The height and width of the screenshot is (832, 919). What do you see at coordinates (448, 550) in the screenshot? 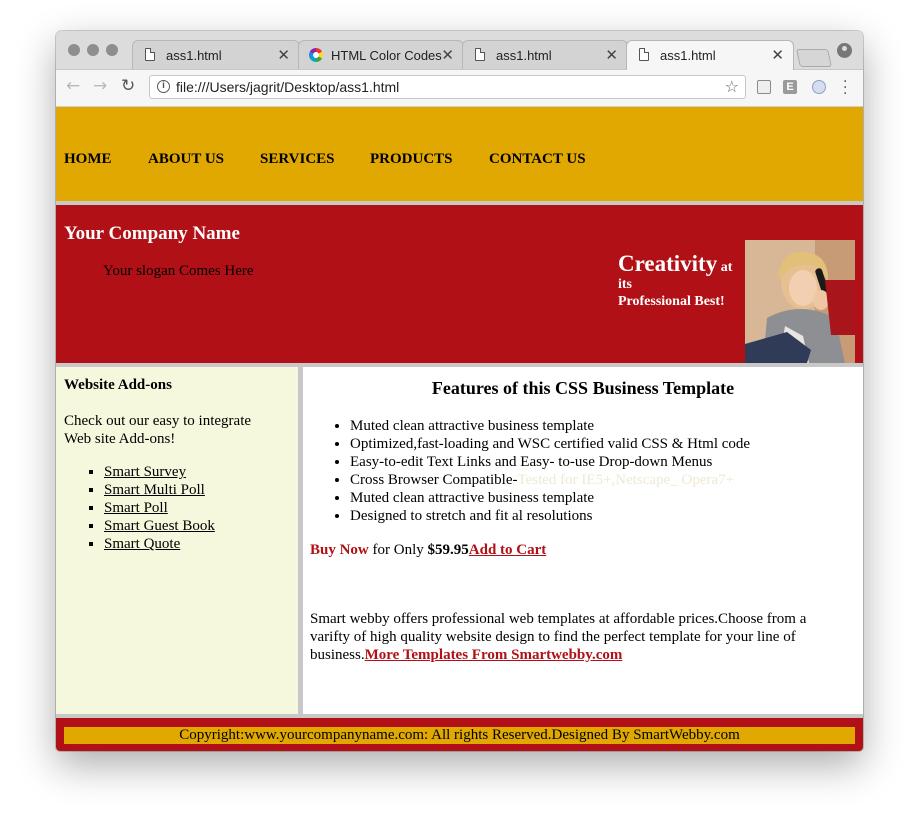
I see `price: $59.95` at bounding box center [448, 550].